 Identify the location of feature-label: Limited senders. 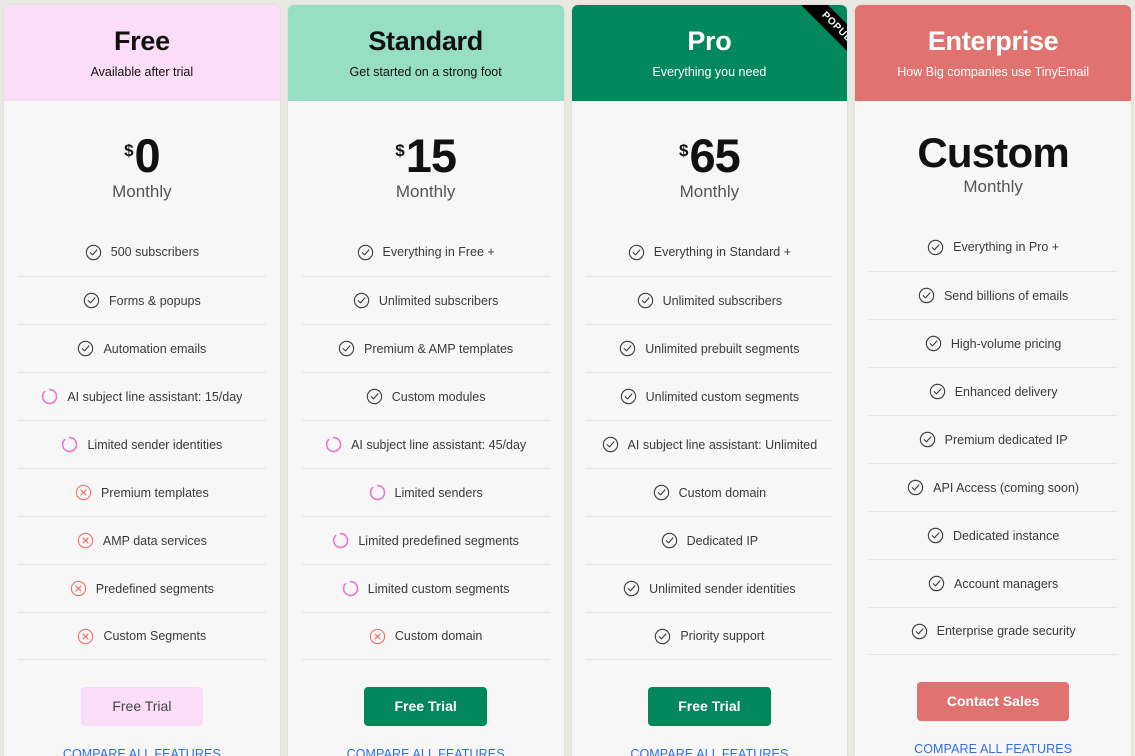
(438, 492).